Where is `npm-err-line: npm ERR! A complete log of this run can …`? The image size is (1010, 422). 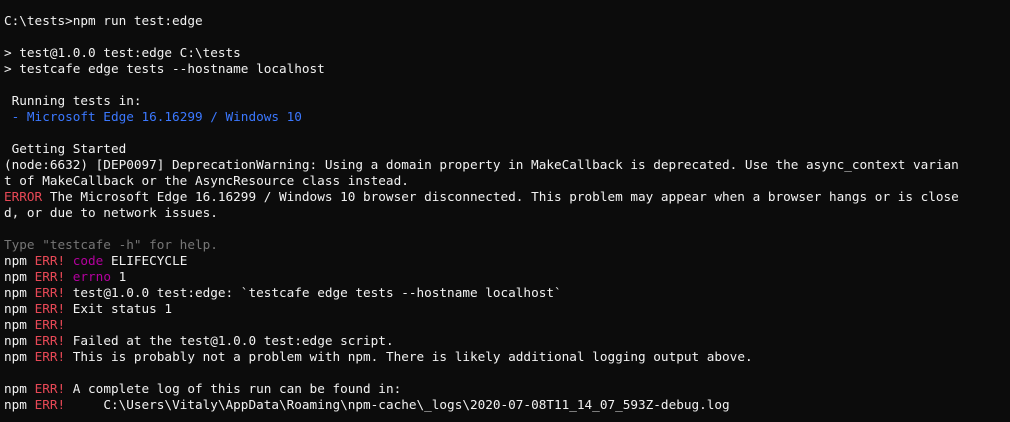
npm-err-line: npm ERR! A complete log of this run can … is located at coordinates (507, 389).